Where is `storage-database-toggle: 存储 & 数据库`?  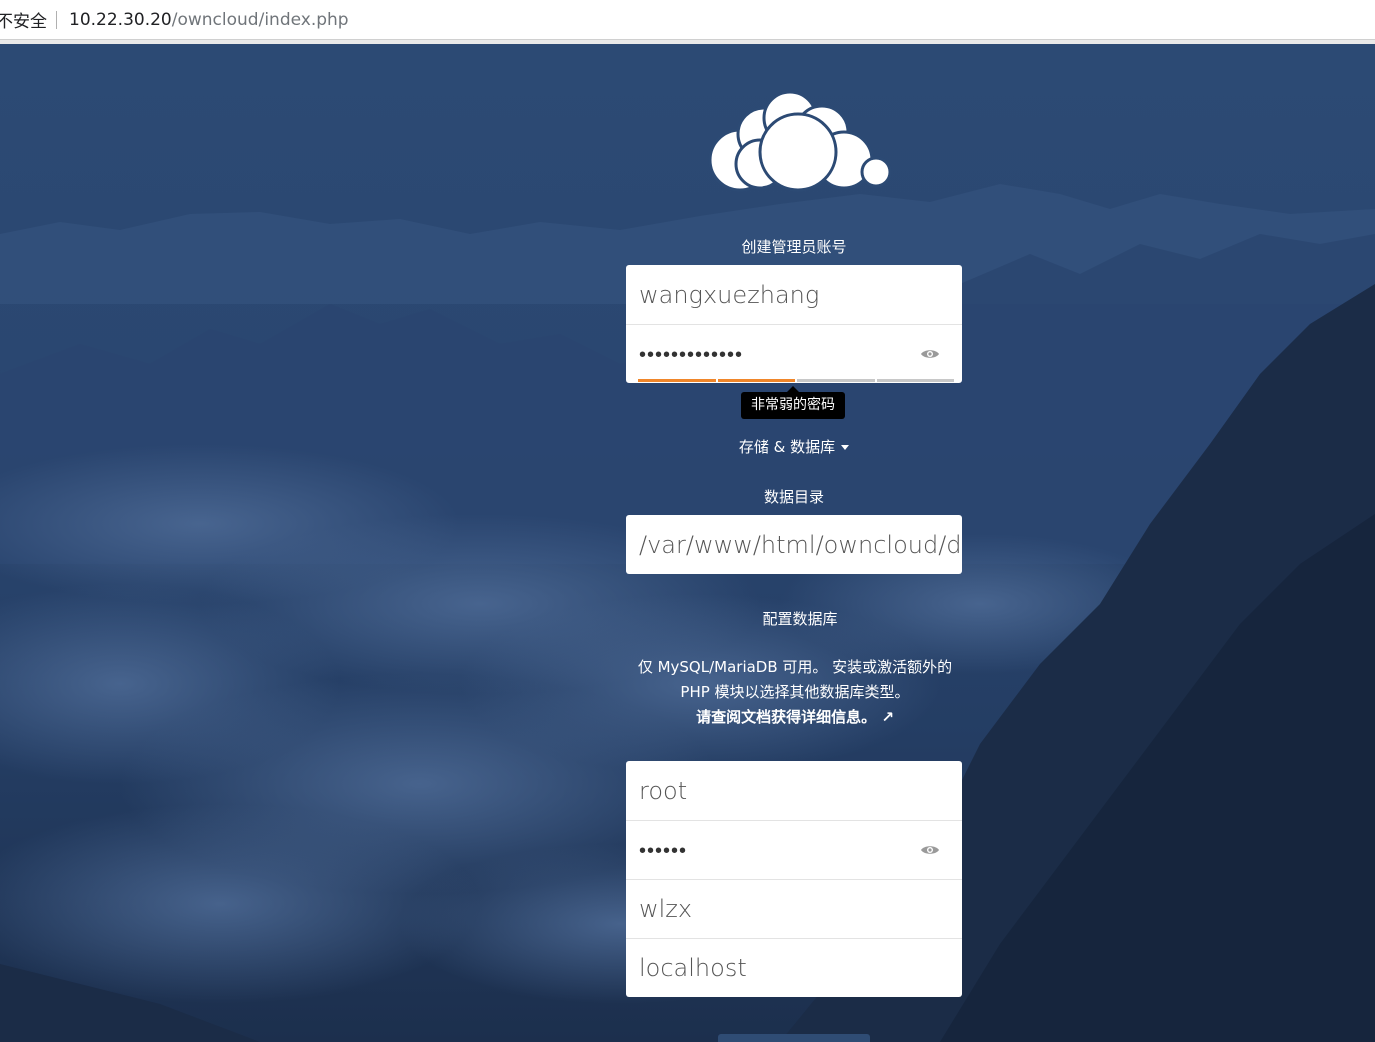 storage-database-toggle: 存储 & 数据库 is located at coordinates (794, 446).